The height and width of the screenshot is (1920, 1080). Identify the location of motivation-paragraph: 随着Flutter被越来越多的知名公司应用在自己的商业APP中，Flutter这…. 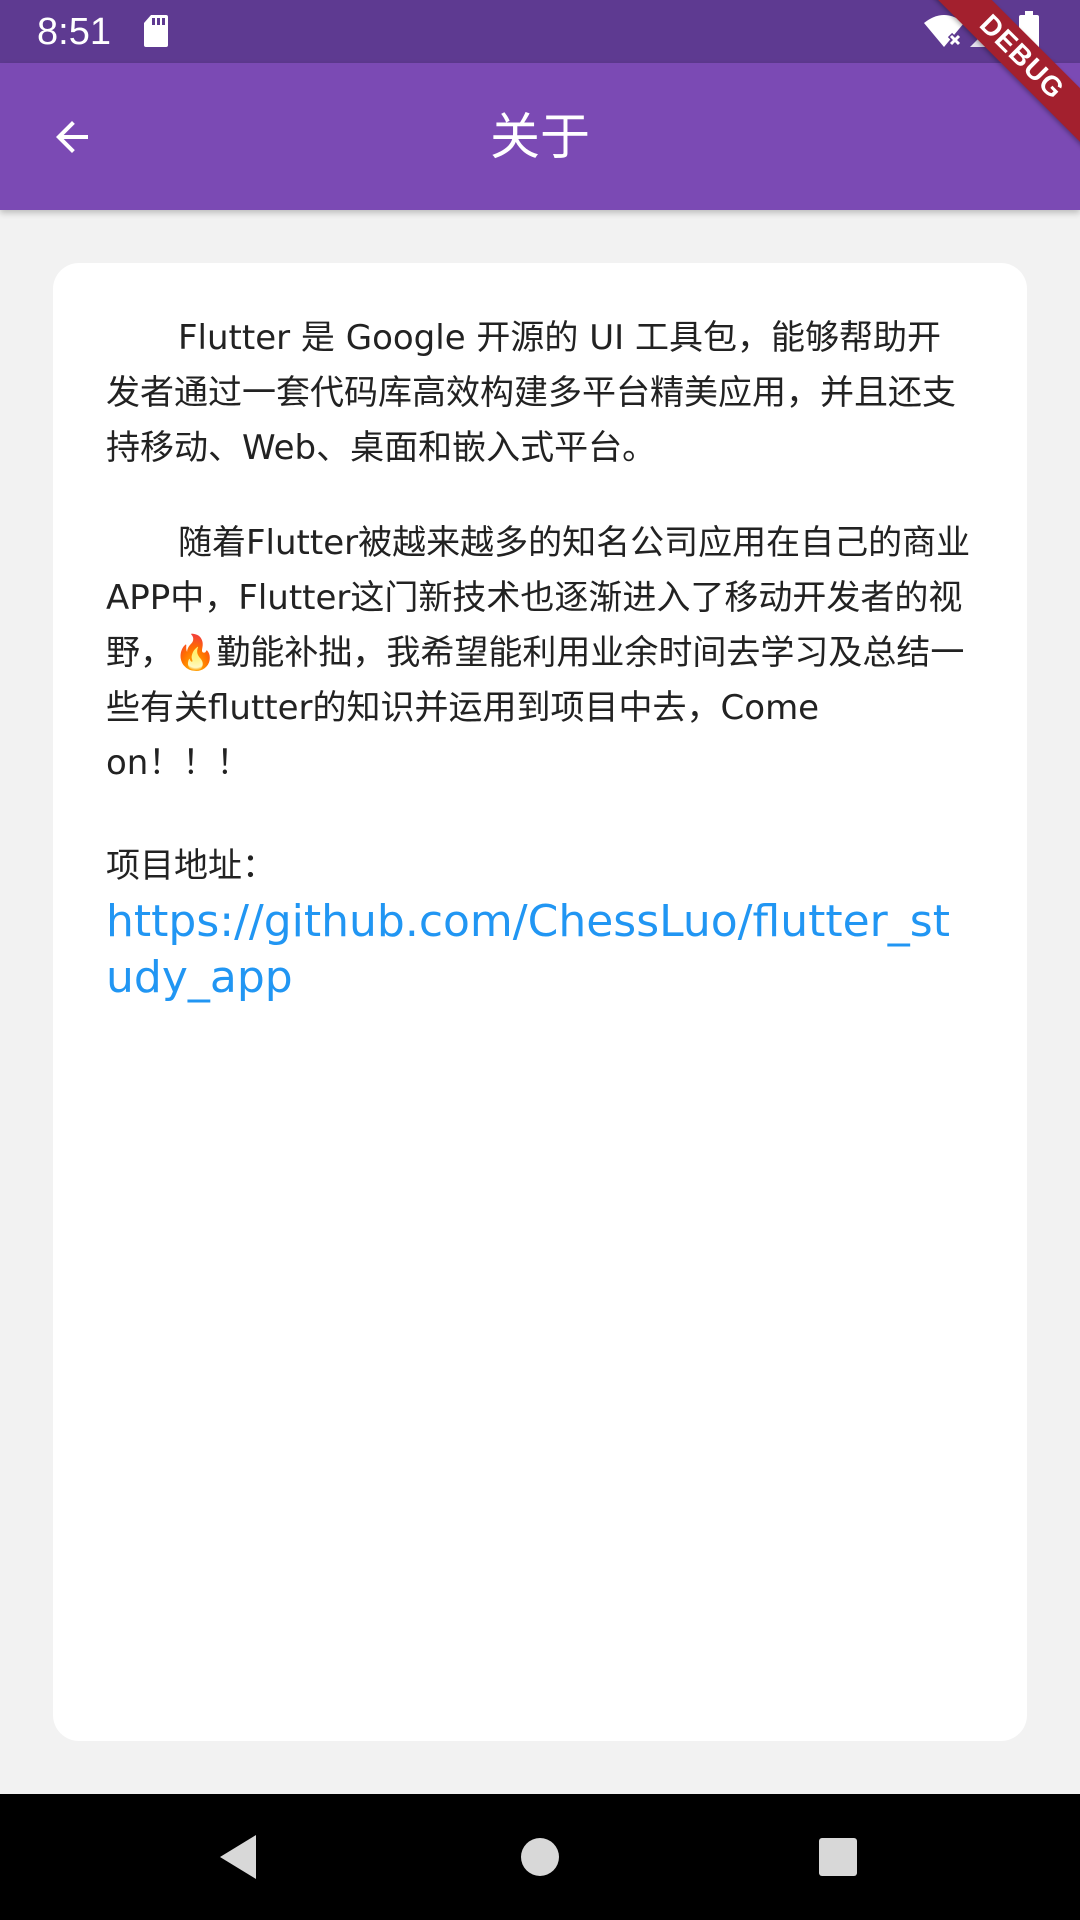
(538, 653).